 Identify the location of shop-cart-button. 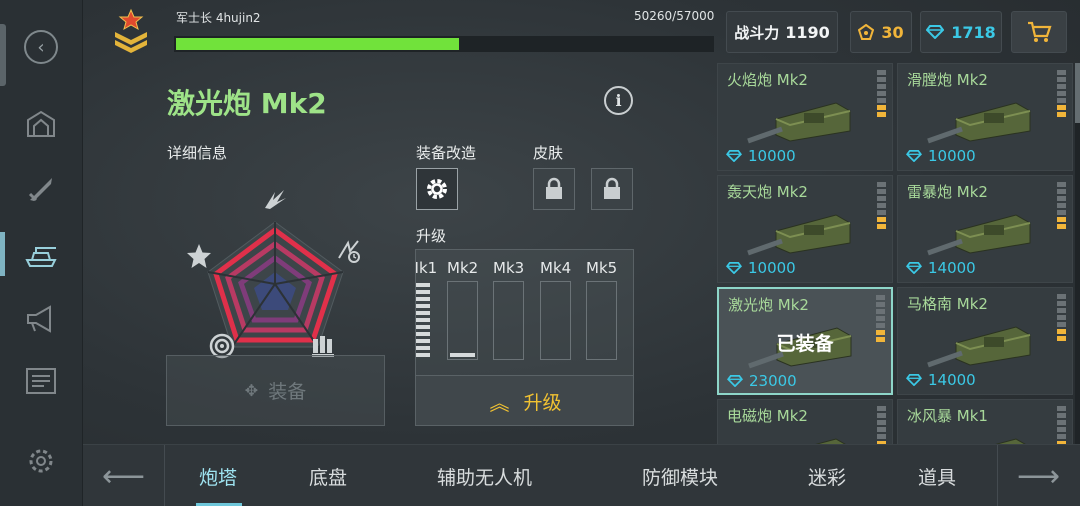
(1039, 32).